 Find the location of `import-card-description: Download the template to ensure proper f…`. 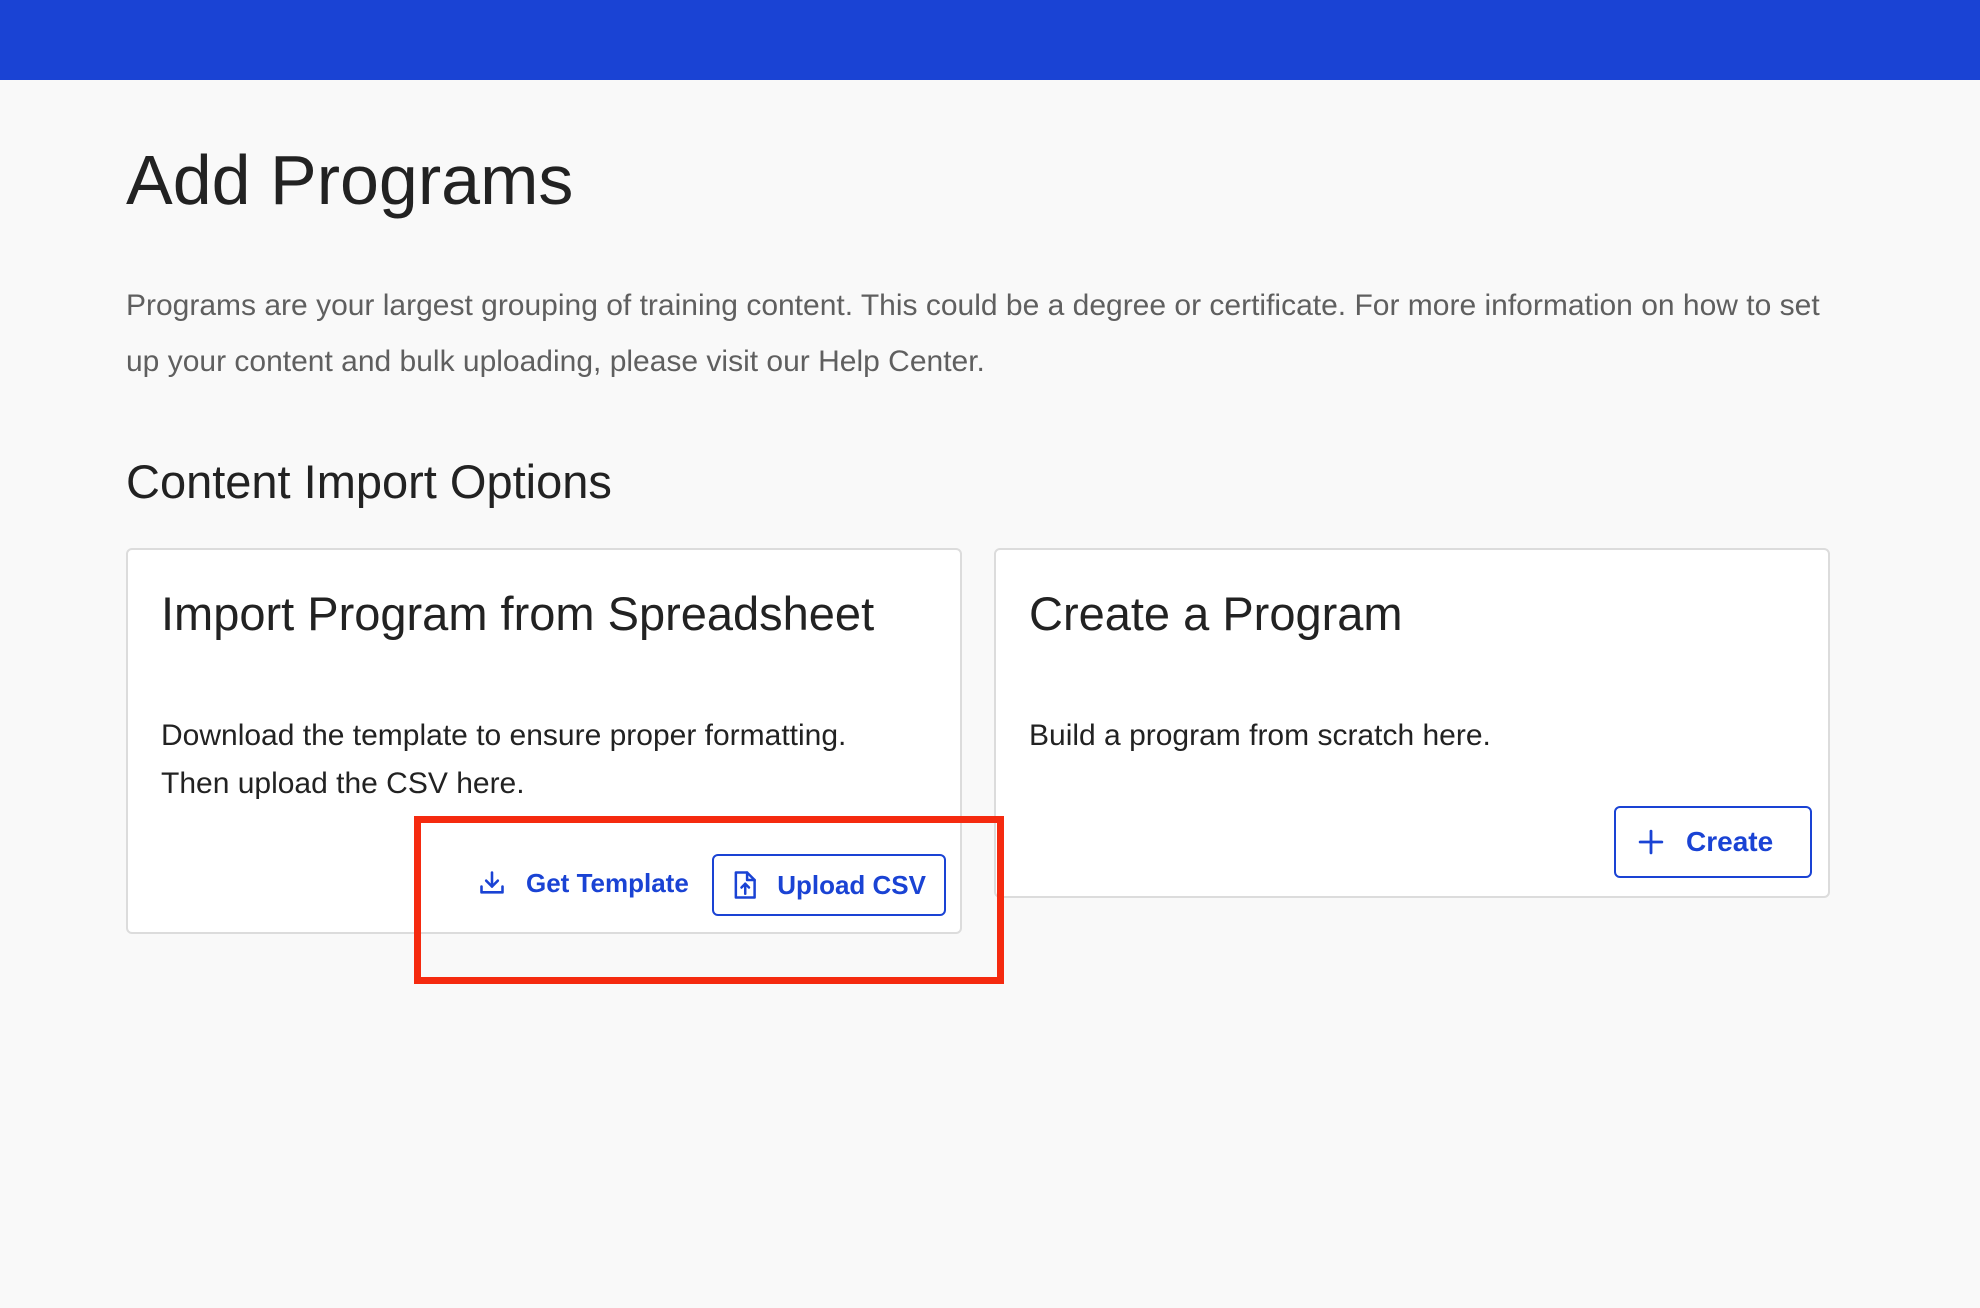

import-card-description: Download the template to ensure proper f… is located at coordinates (503, 760).